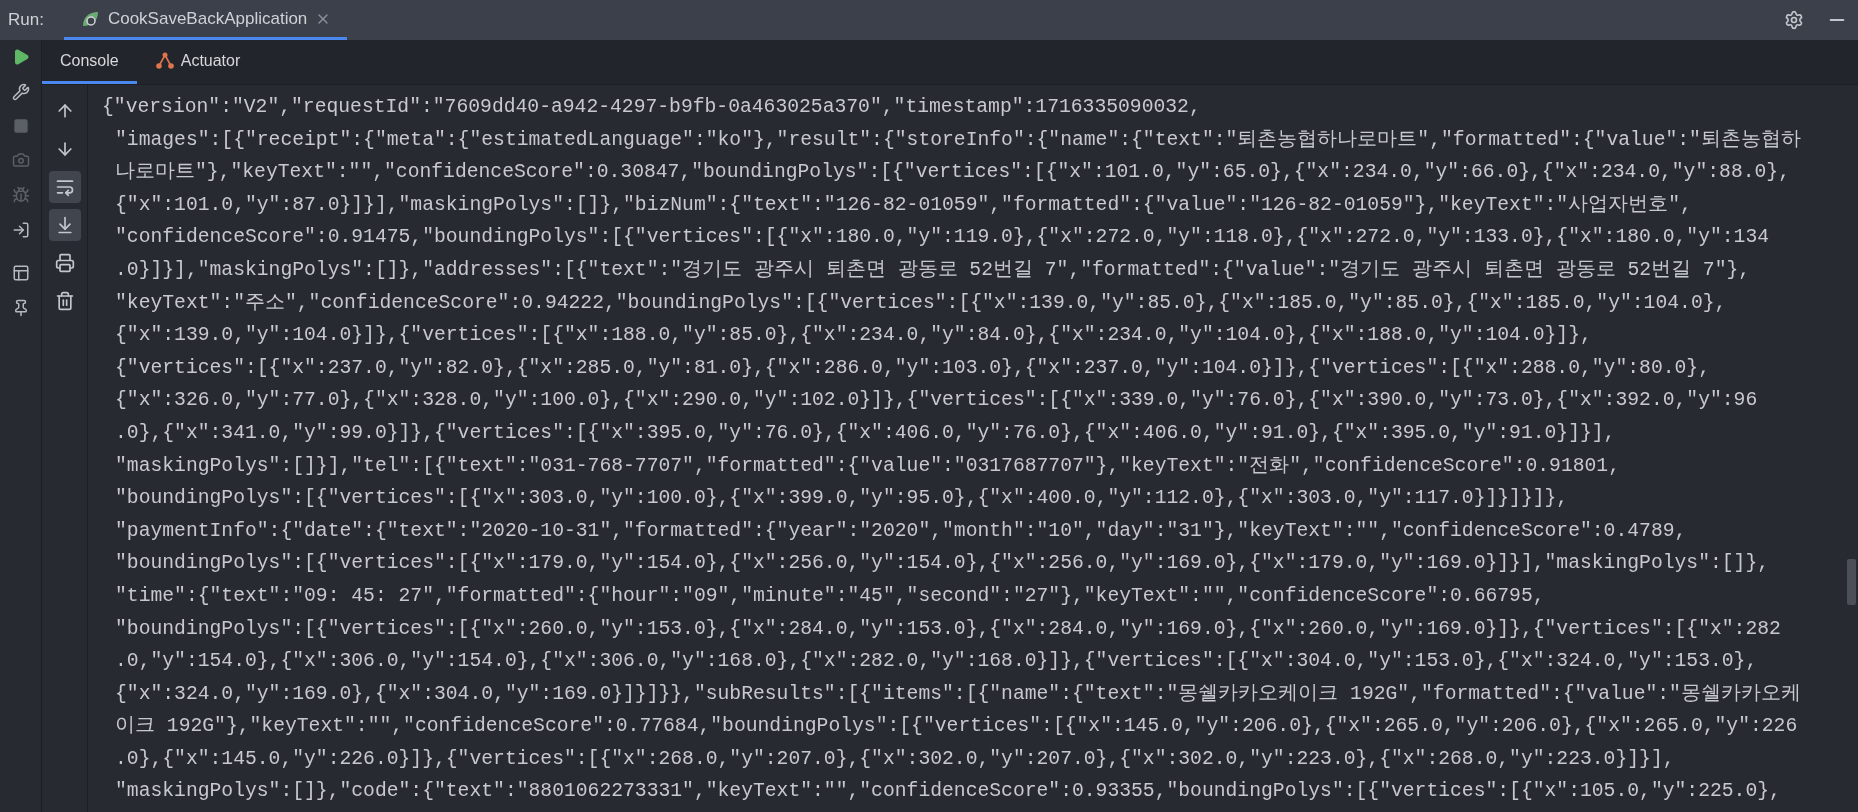 The width and height of the screenshot is (1858, 812). Describe the element at coordinates (936, 401) in the screenshot. I see `console-line: {"x":326.0,"y":77.0},{"x":328.0,"y":100.0},{"x":290.0,"y":102.0}]},{"vertices":[{"x":339.0,"y":76.0},{"x":390.0,"y":73.0},{"x":392.0,"y":96` at that location.